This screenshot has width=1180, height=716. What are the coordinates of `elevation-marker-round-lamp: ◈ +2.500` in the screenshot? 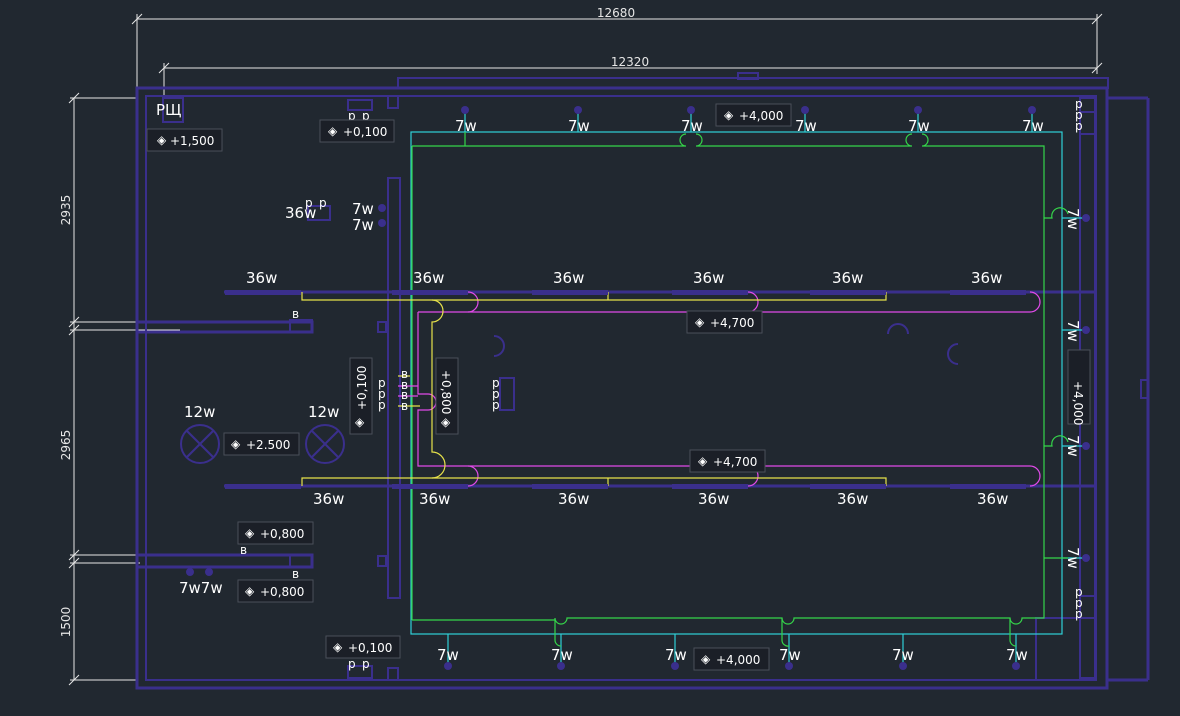 It's located at (261, 444).